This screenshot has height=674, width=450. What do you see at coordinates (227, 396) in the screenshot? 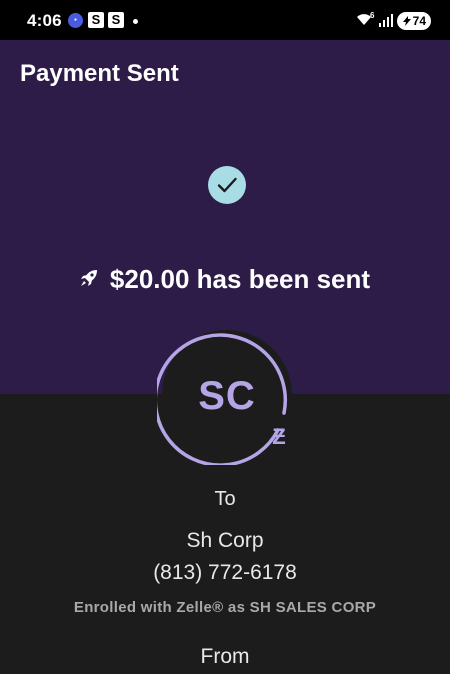
I see `avatar-initials: SC` at bounding box center [227, 396].